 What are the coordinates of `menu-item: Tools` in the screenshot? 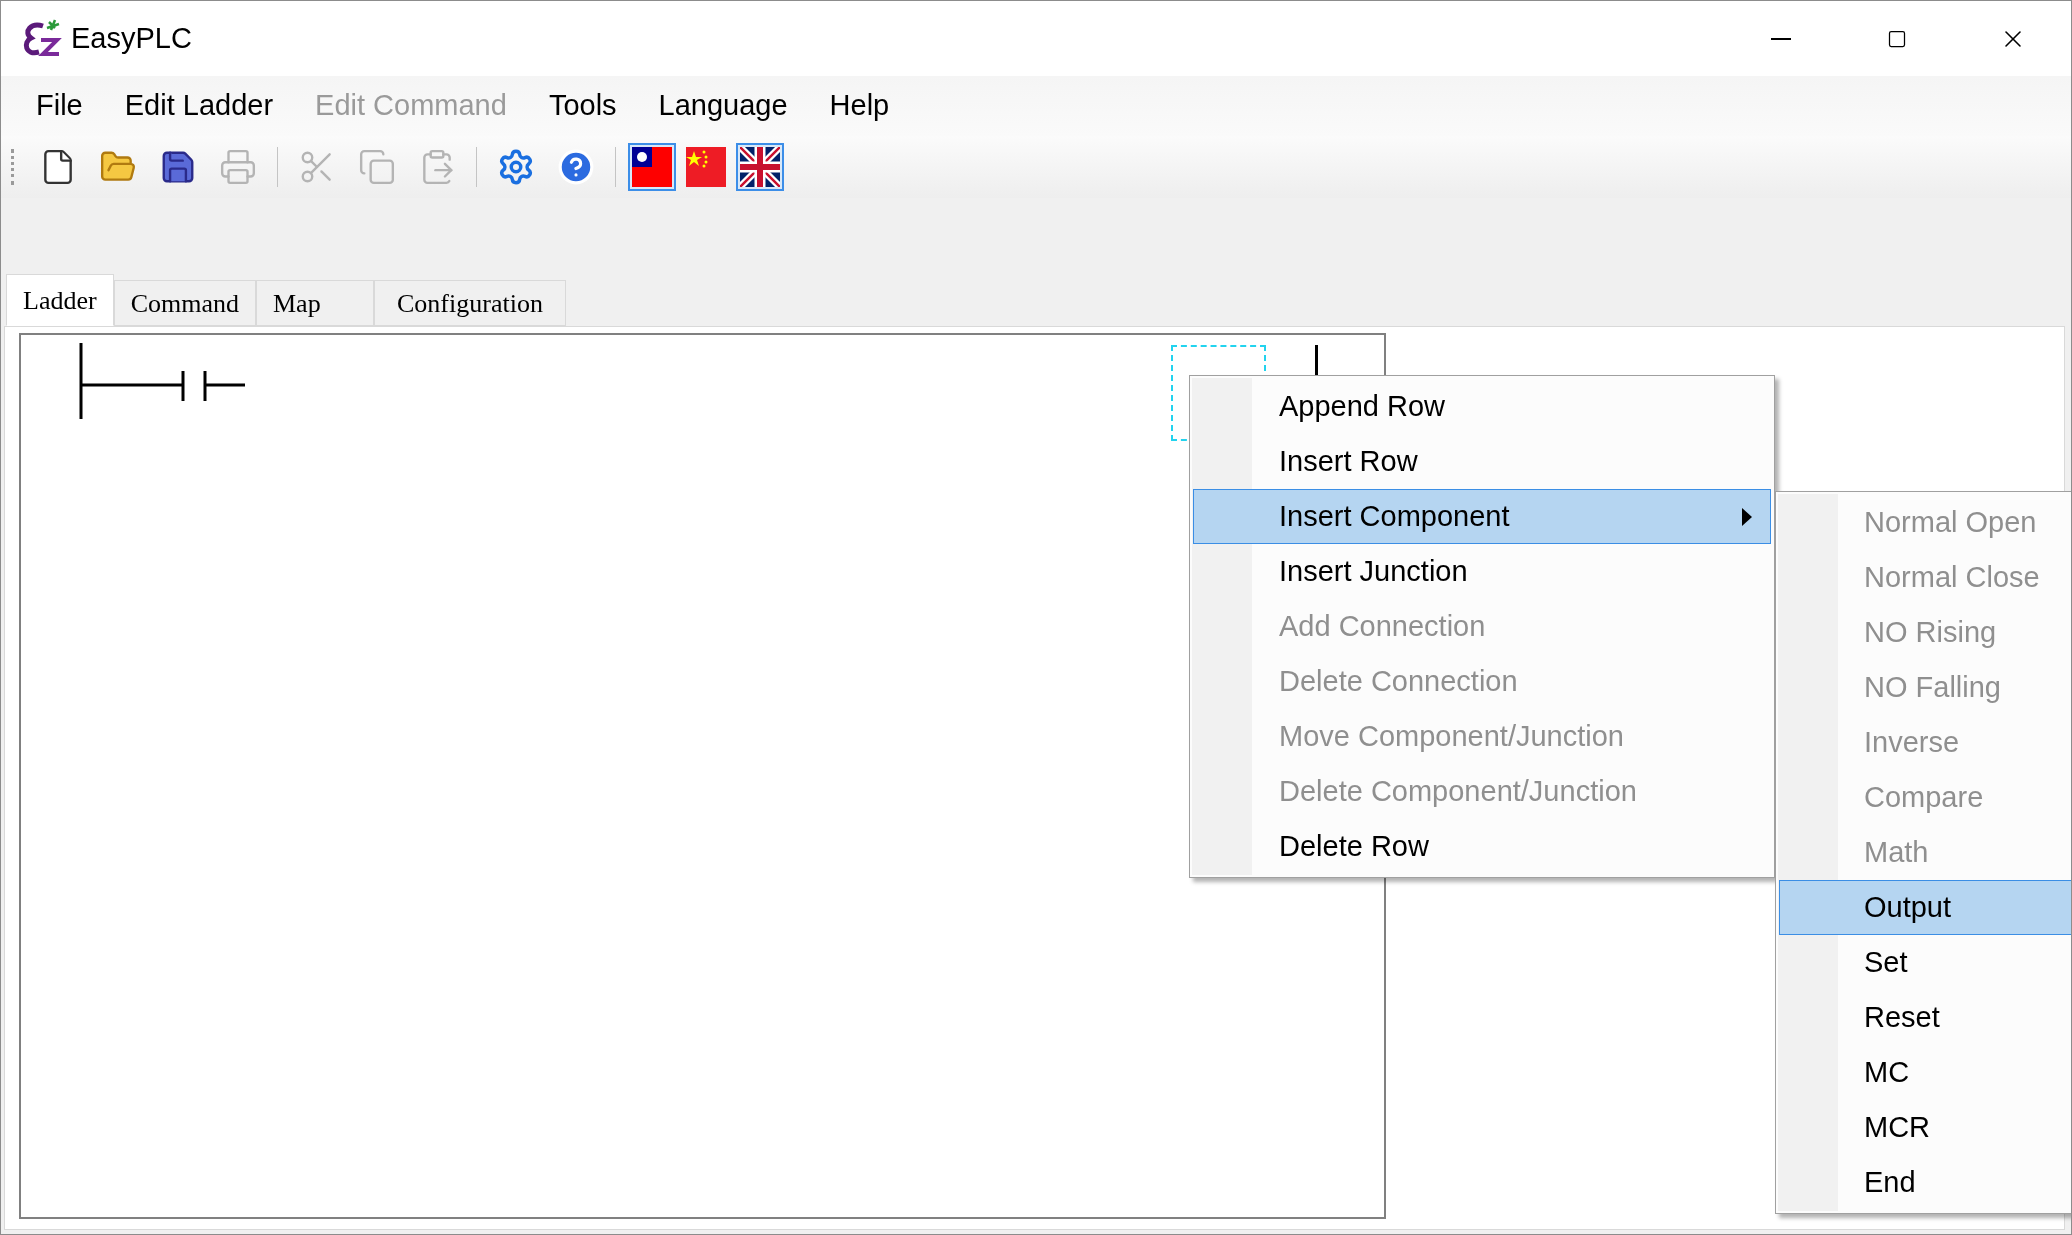 It's located at (582, 106).